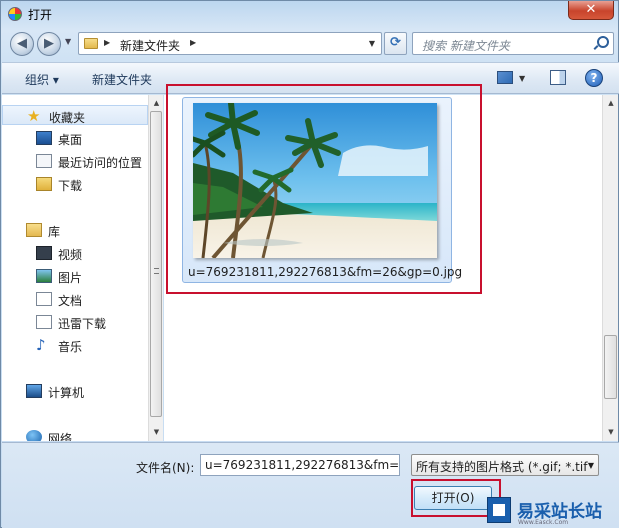 Image resolution: width=619 pixels, height=528 pixels. I want to click on preview-pane-icon, so click(558, 77).